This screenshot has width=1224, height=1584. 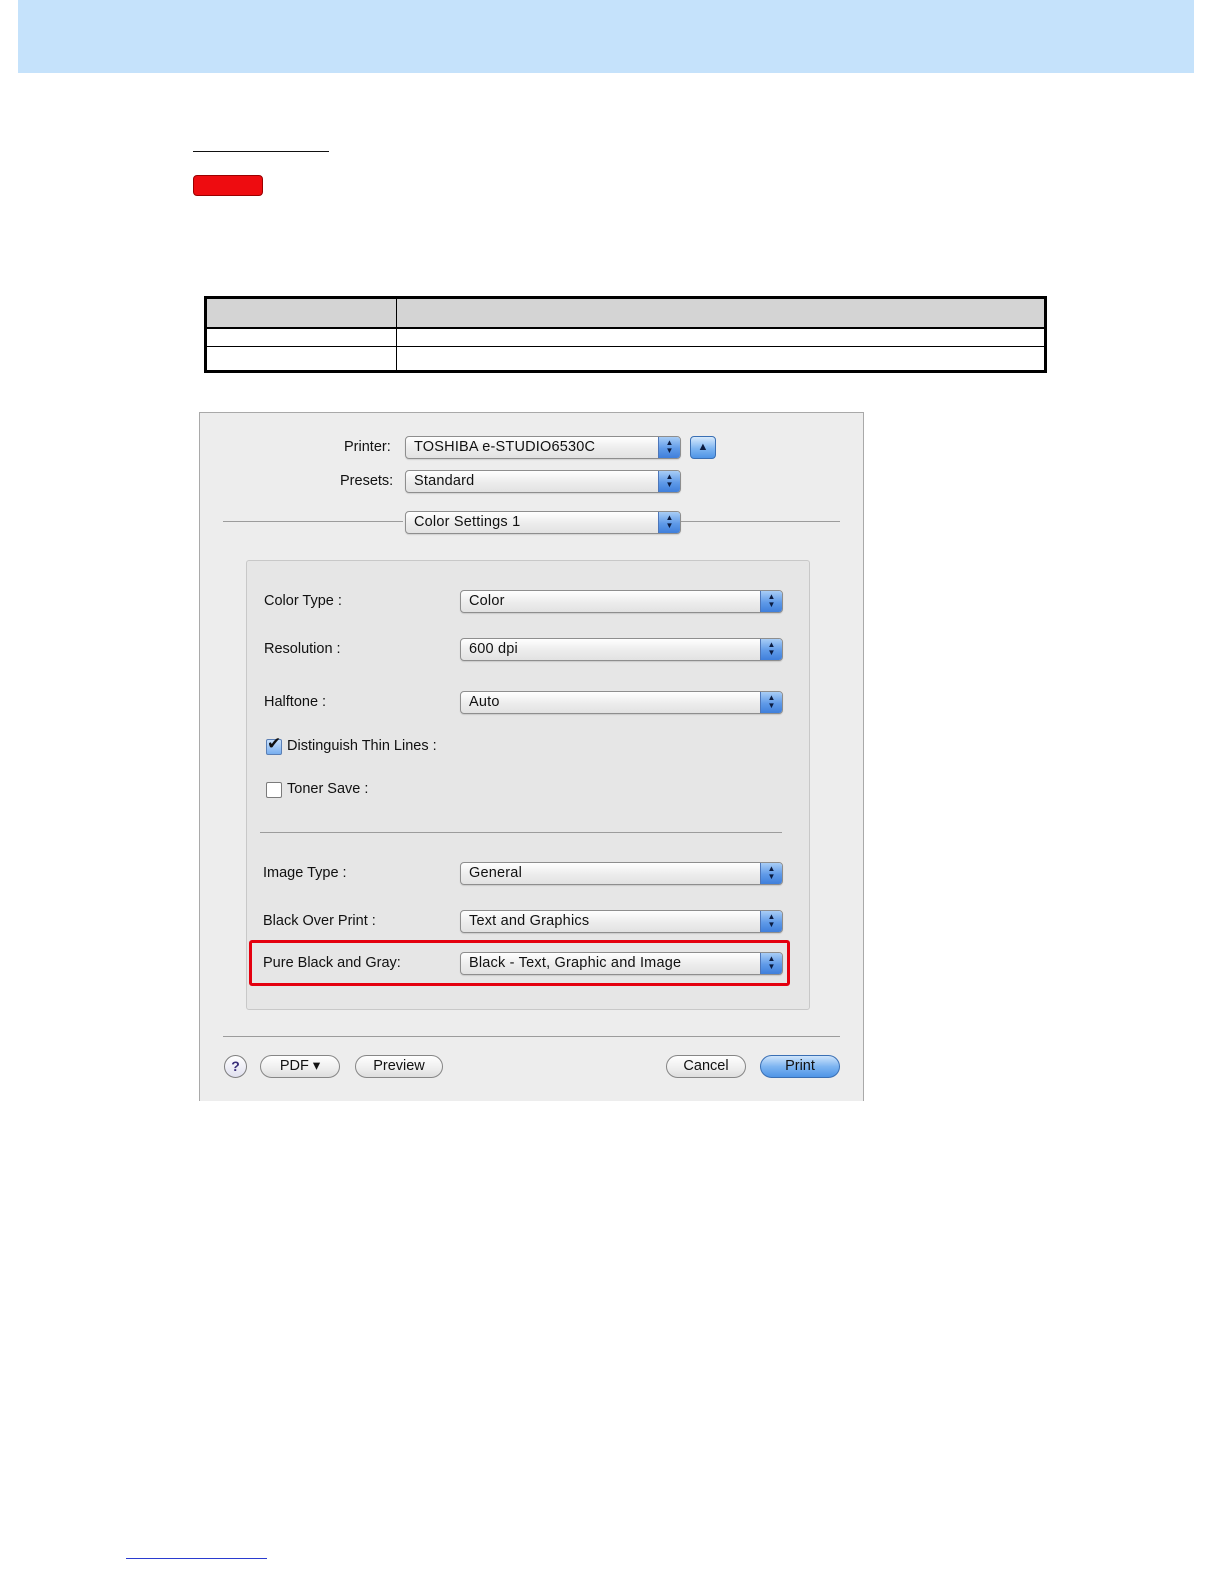 What do you see at coordinates (302, 649) in the screenshot?
I see `resolution-label: Resolution :` at bounding box center [302, 649].